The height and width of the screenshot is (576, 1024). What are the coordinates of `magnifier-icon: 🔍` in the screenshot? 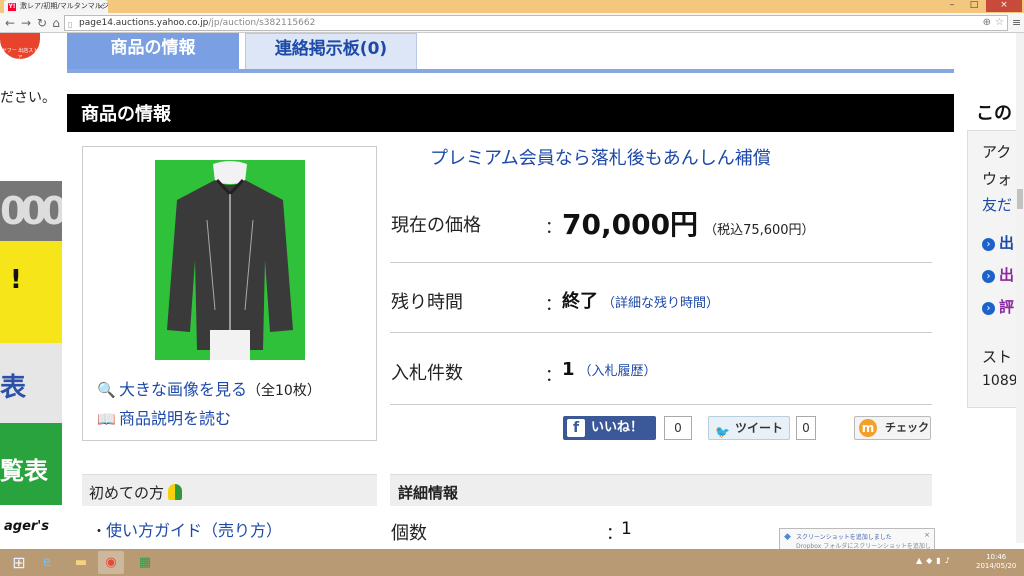 It's located at (106, 390).